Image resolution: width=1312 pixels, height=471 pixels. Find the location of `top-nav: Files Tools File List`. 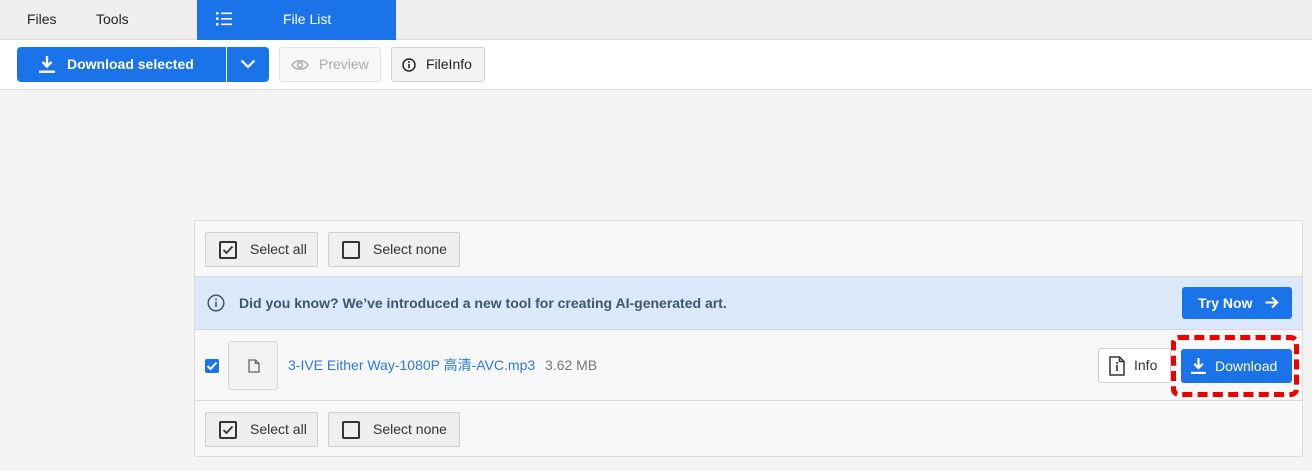

top-nav: Files Tools File List is located at coordinates (656, 20).